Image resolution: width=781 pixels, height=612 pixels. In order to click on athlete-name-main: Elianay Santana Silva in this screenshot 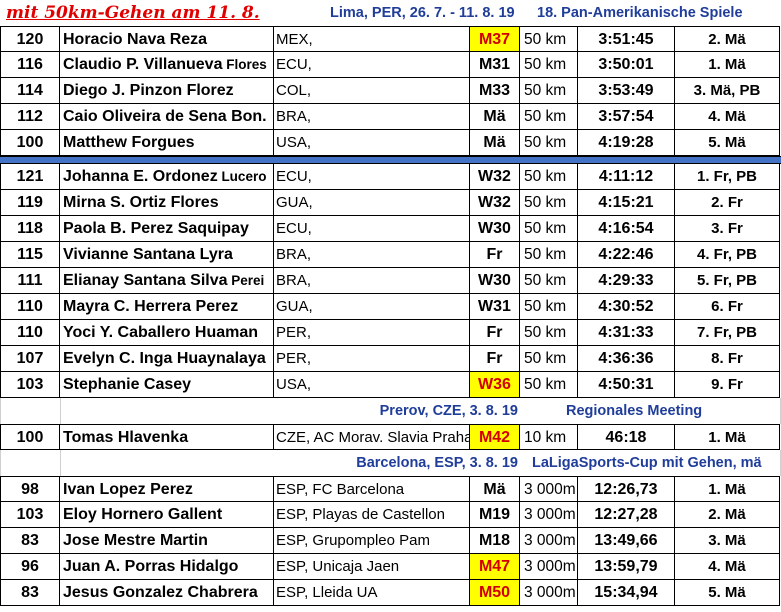, I will do `click(145, 280)`.